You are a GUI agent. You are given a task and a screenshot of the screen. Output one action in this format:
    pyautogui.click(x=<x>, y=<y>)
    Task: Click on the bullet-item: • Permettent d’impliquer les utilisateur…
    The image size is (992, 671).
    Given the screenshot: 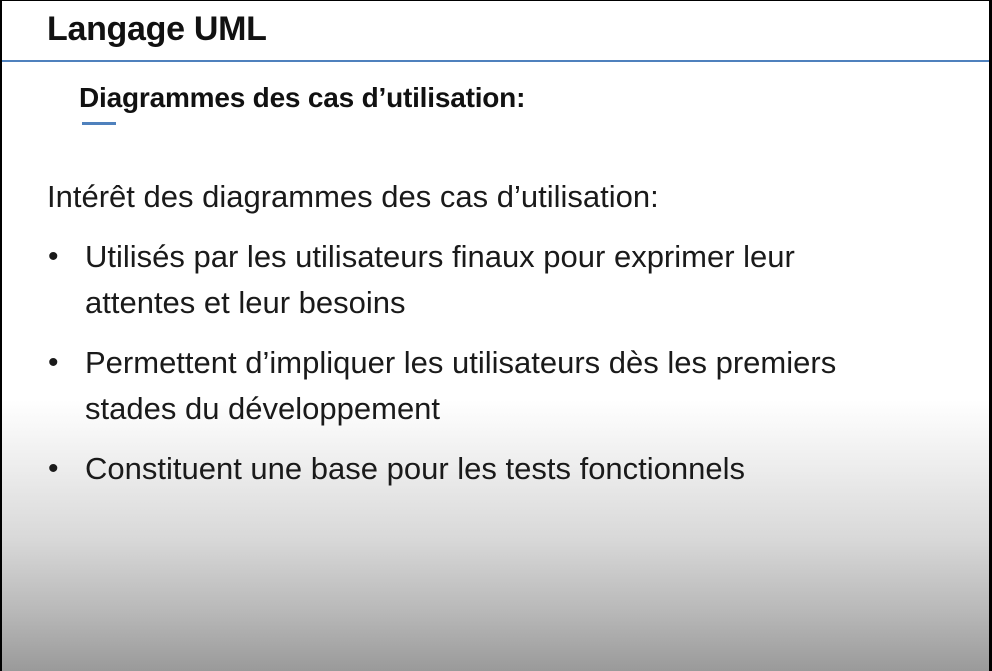 What is the action you would take?
    pyautogui.click(x=504, y=386)
    